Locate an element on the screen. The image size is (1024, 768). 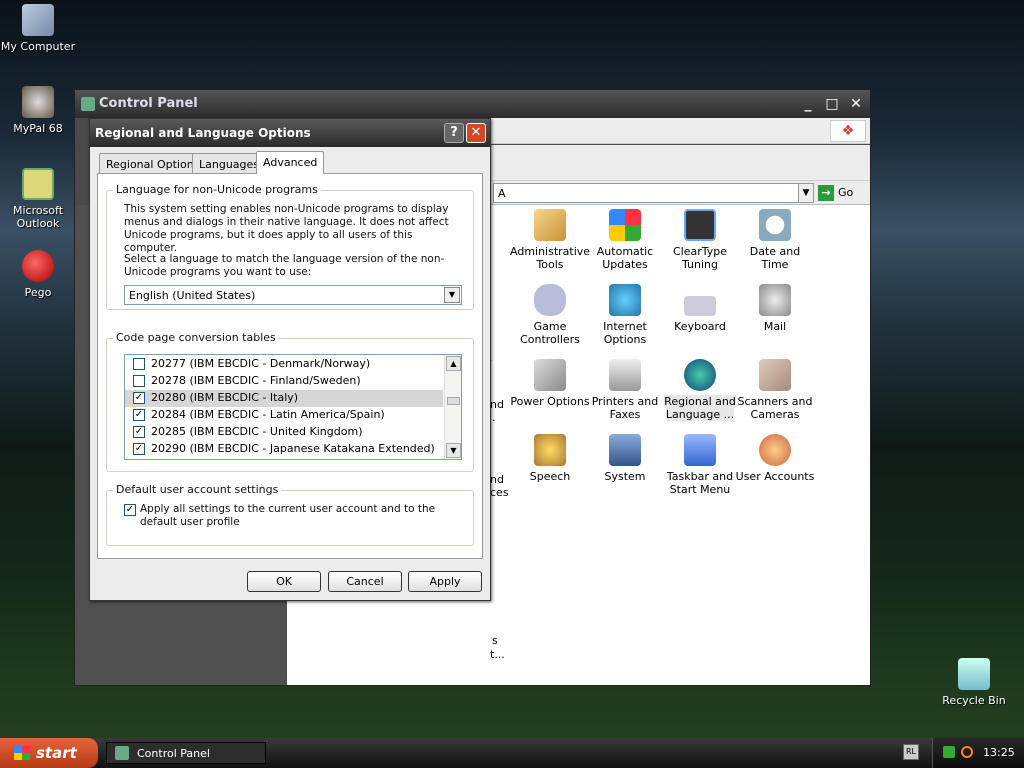
cp-item-mail: Mail is located at coordinates (775, 308).